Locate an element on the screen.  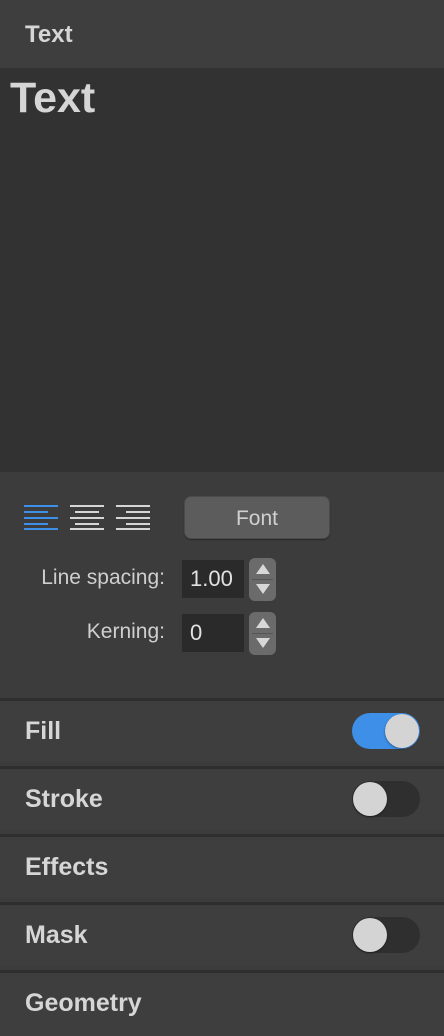
mask-section: Mask is located at coordinates (222, 934).